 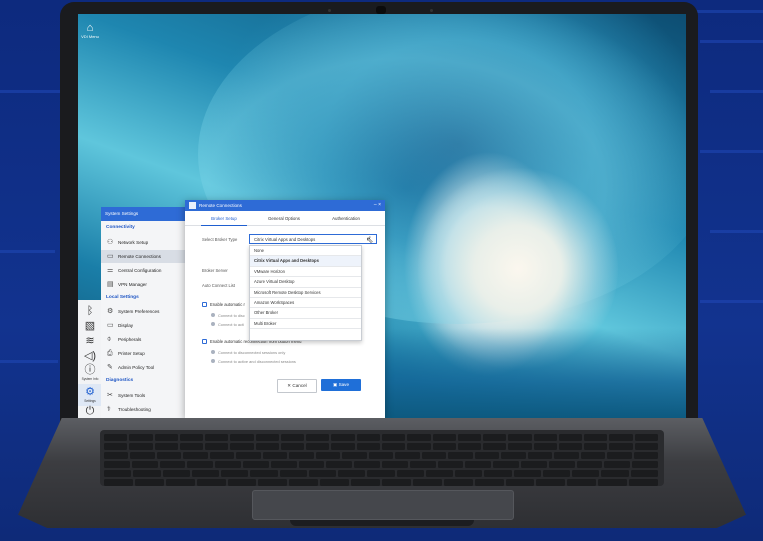 What do you see at coordinates (110, 256) in the screenshot?
I see `remote-icon: ▭` at bounding box center [110, 256].